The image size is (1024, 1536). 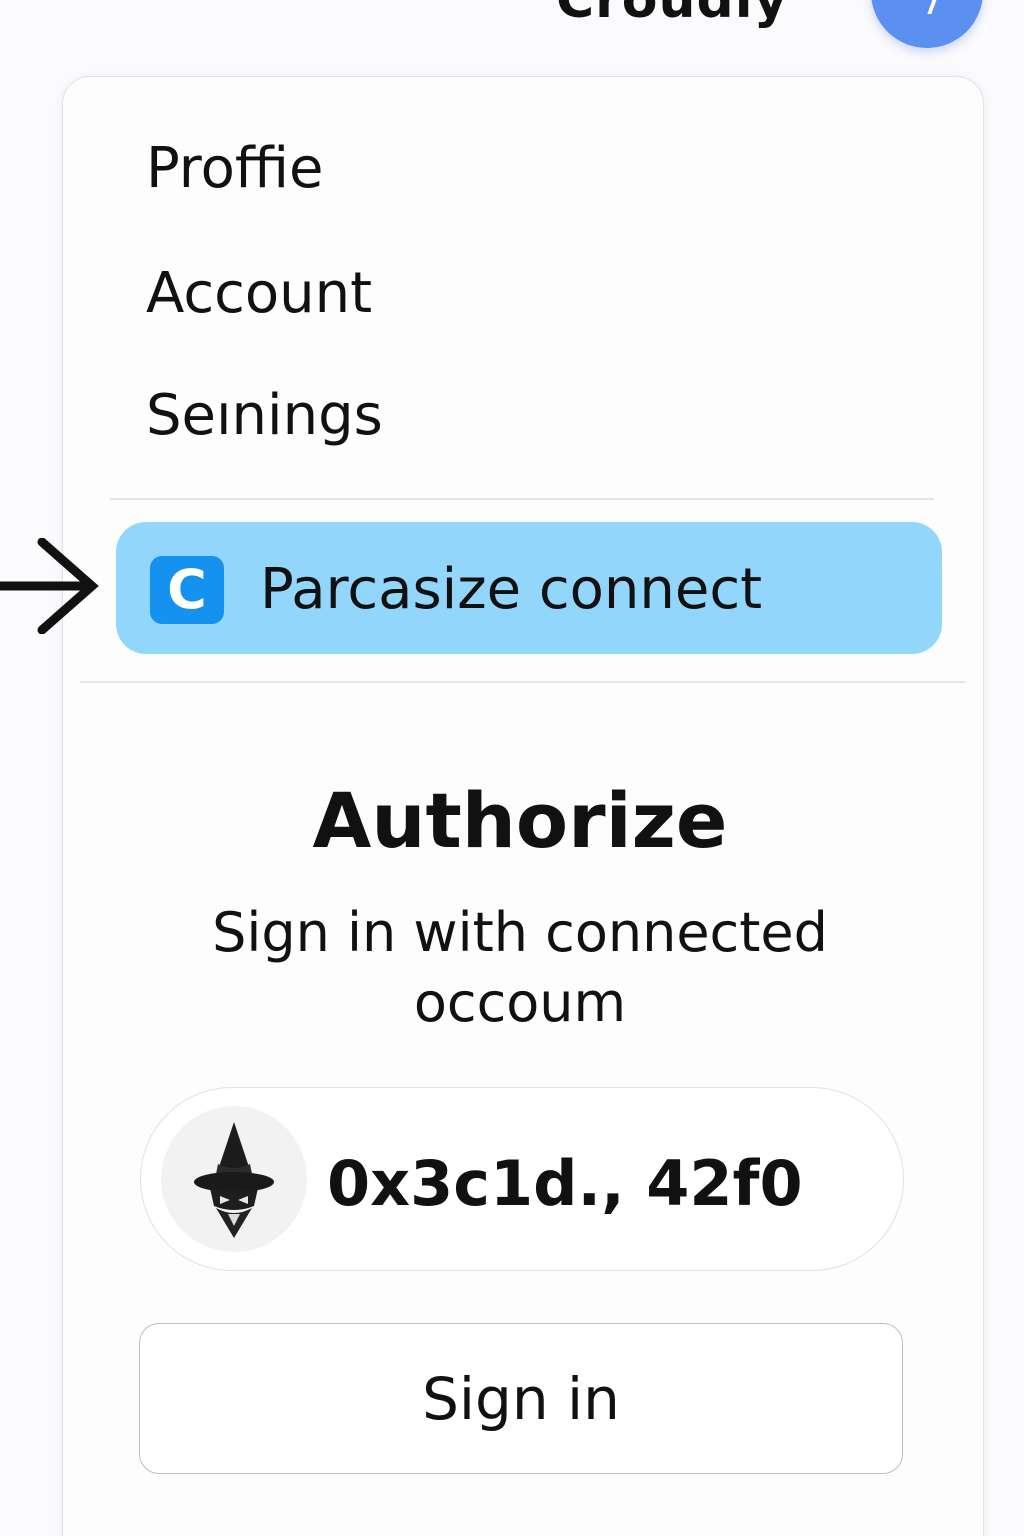 I want to click on connect-logo-icon: C, so click(x=187, y=590).